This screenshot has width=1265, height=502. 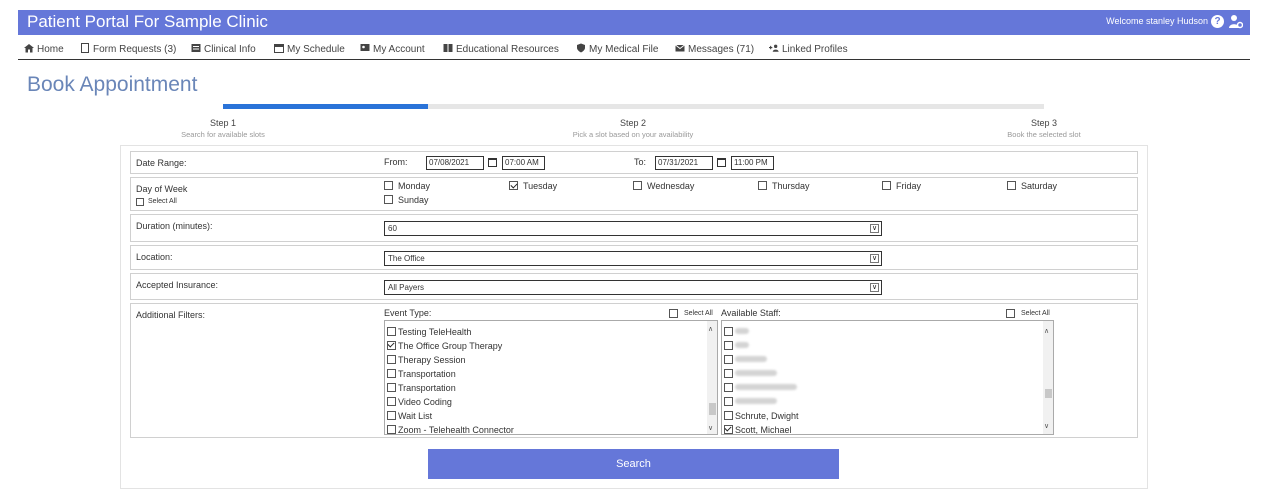 I want to click on event-select-all-checkbox, so click(x=673, y=313).